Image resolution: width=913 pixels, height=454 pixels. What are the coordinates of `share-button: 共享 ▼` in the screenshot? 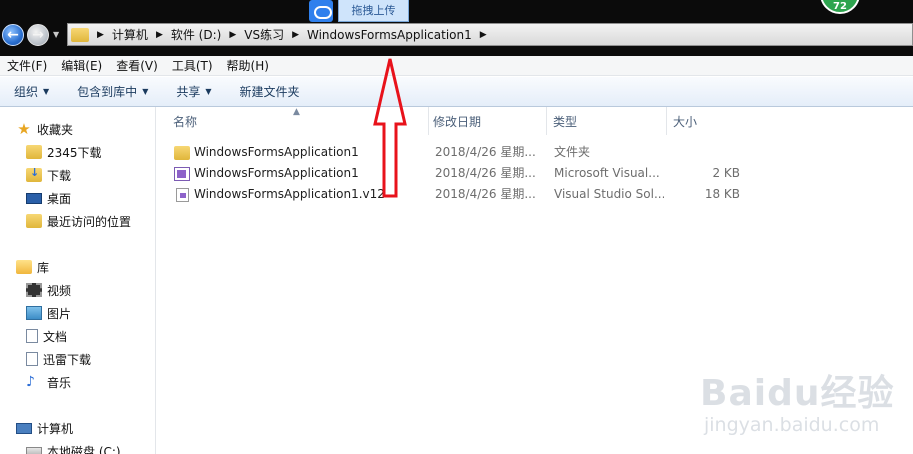 It's located at (193, 91).